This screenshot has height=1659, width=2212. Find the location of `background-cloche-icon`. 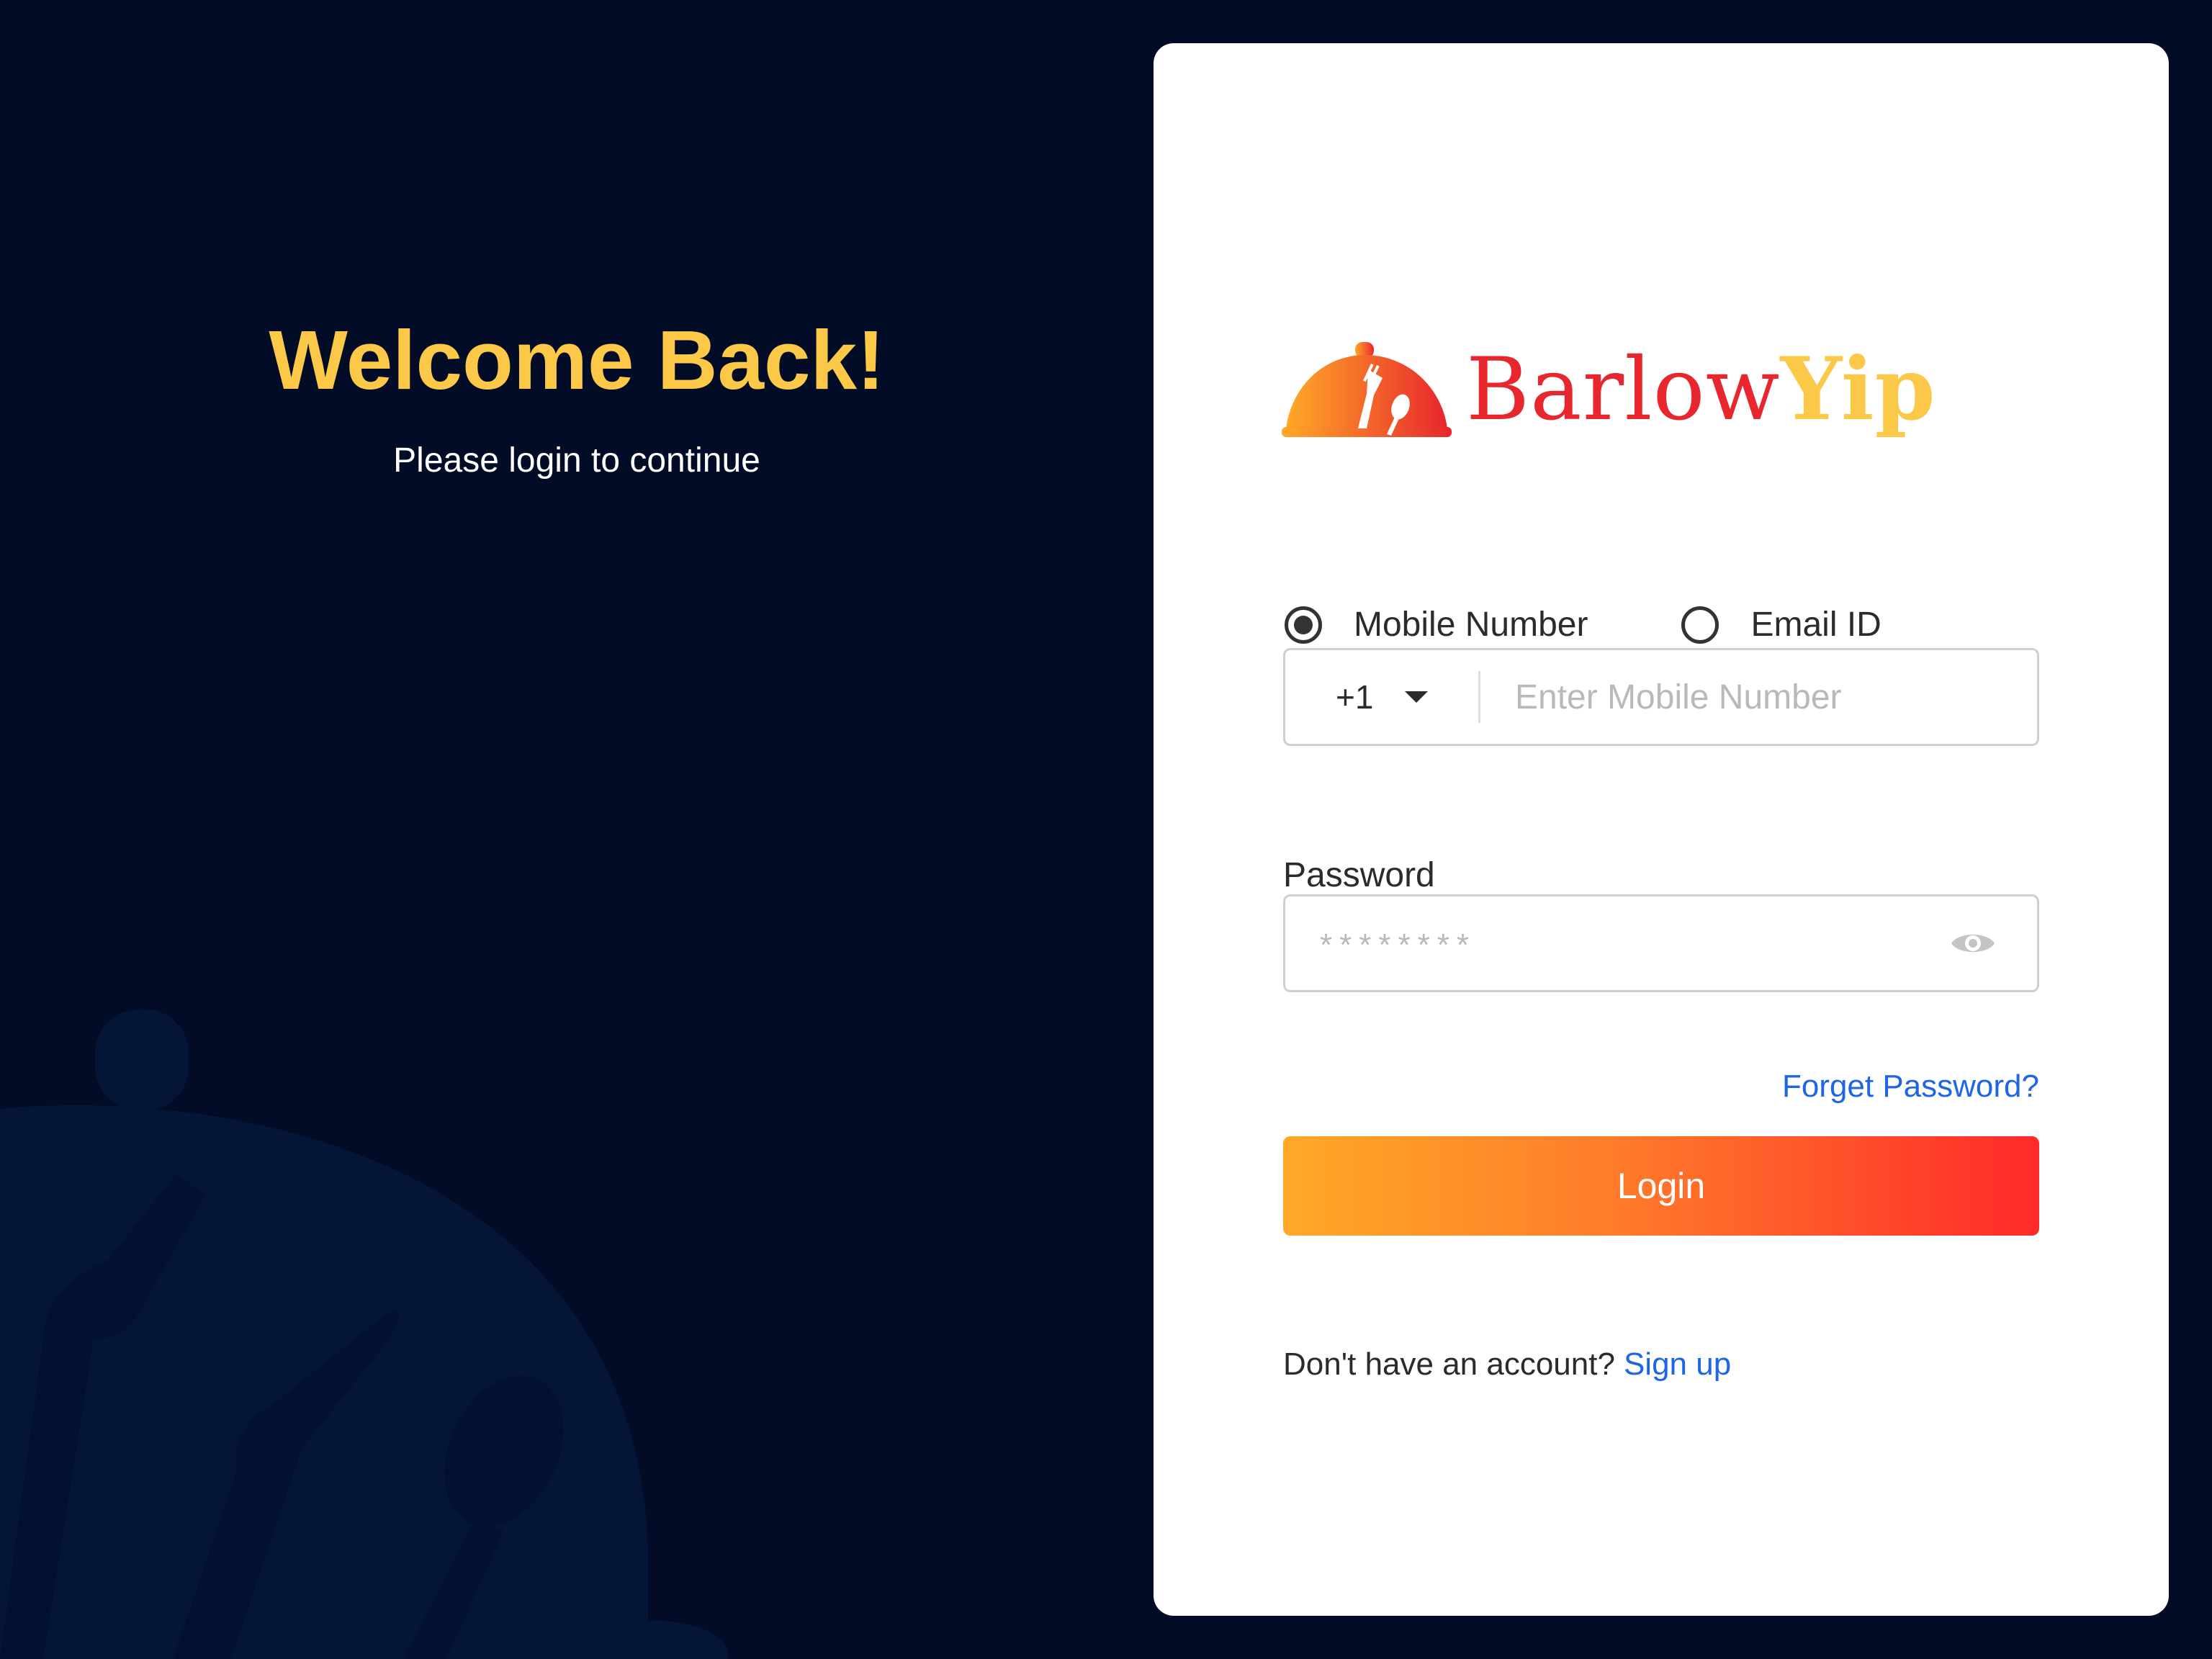

background-cloche-icon is located at coordinates (364, 1335).